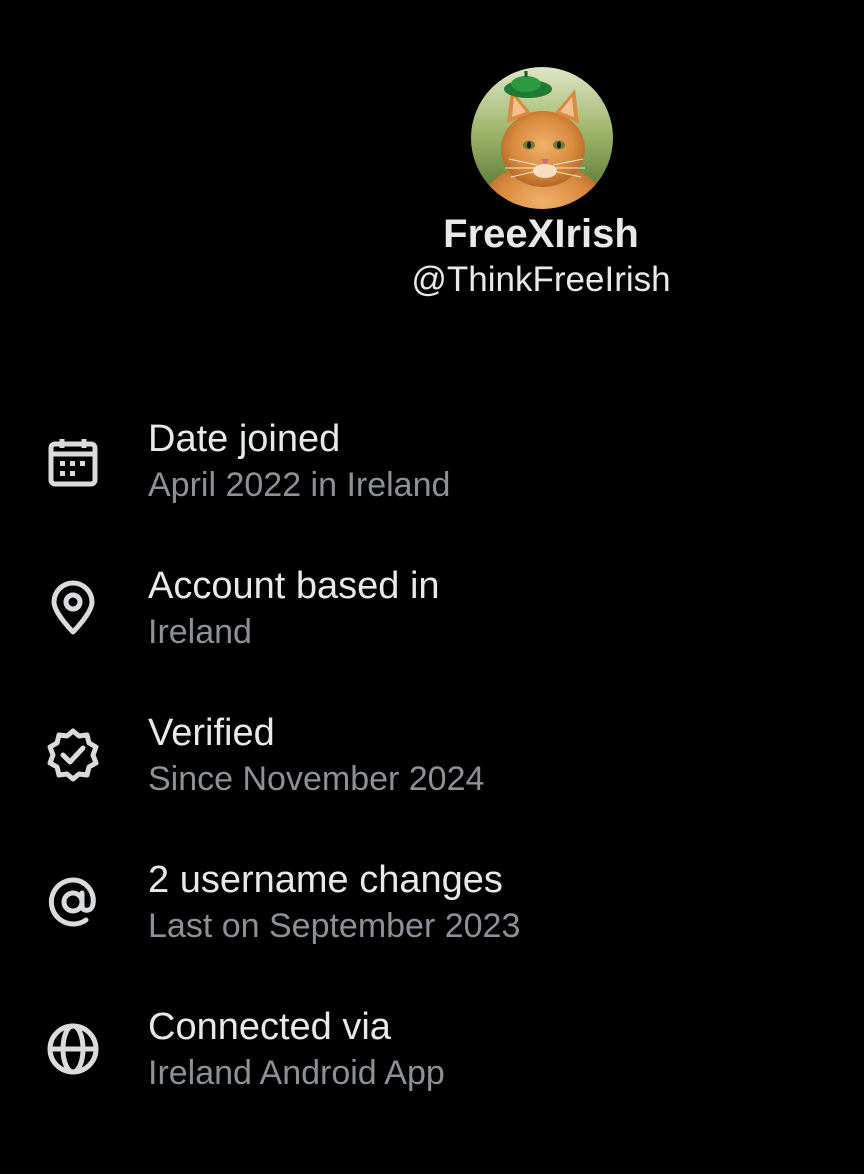 This screenshot has width=864, height=1174. I want to click on info-connected-via: Connected via Ireland Android App, so click(432, 1060).